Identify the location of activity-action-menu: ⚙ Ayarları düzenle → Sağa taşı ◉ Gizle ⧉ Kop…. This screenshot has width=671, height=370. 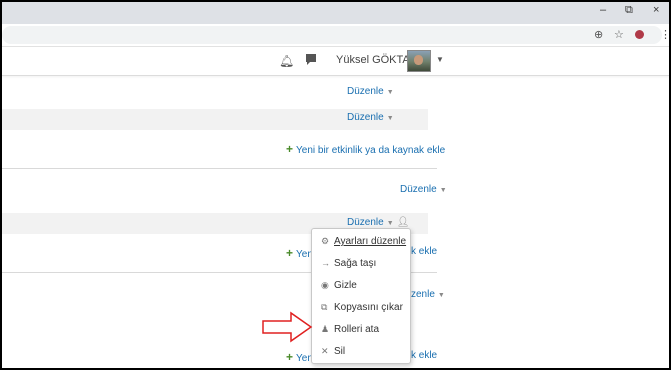
(361, 296).